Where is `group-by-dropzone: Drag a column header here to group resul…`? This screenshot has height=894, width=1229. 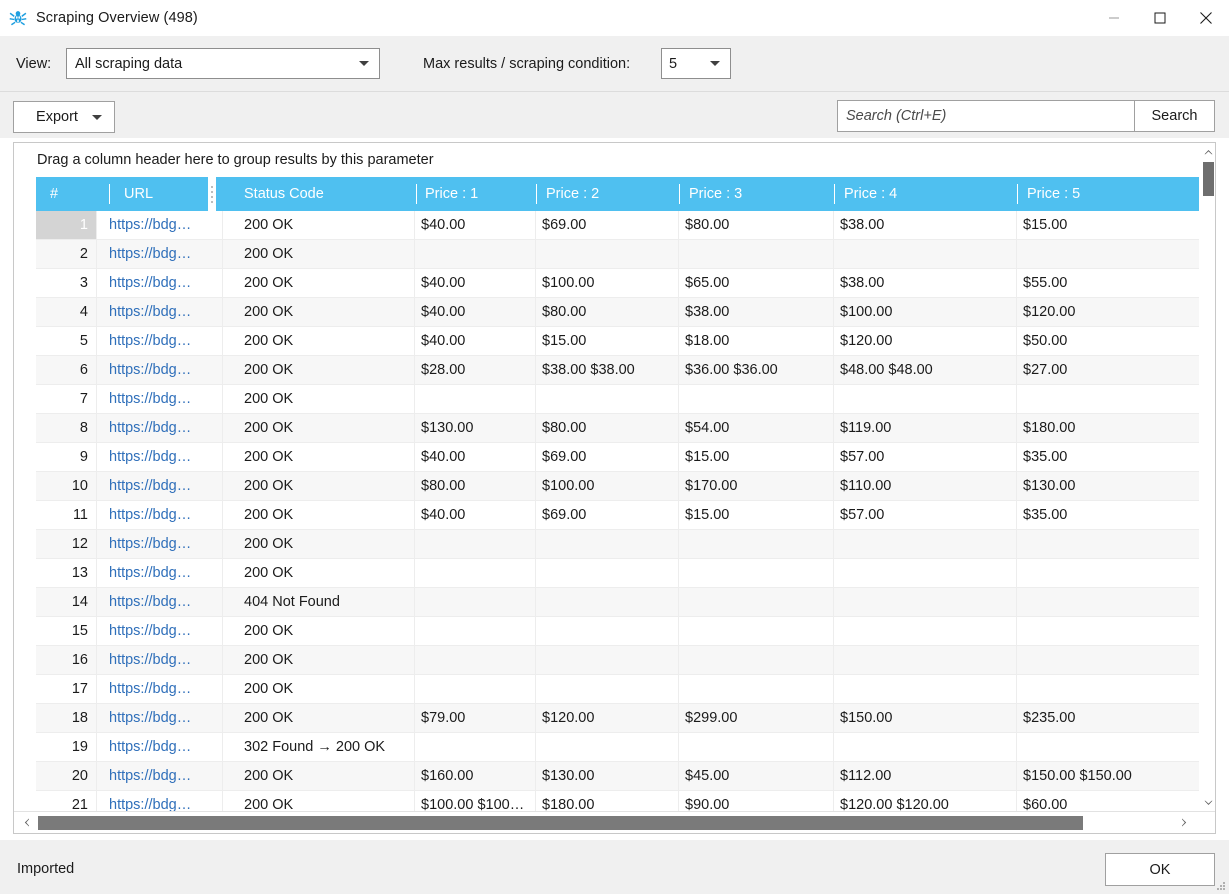
group-by-dropzone: Drag a column header here to group resul… is located at coordinates (607, 160).